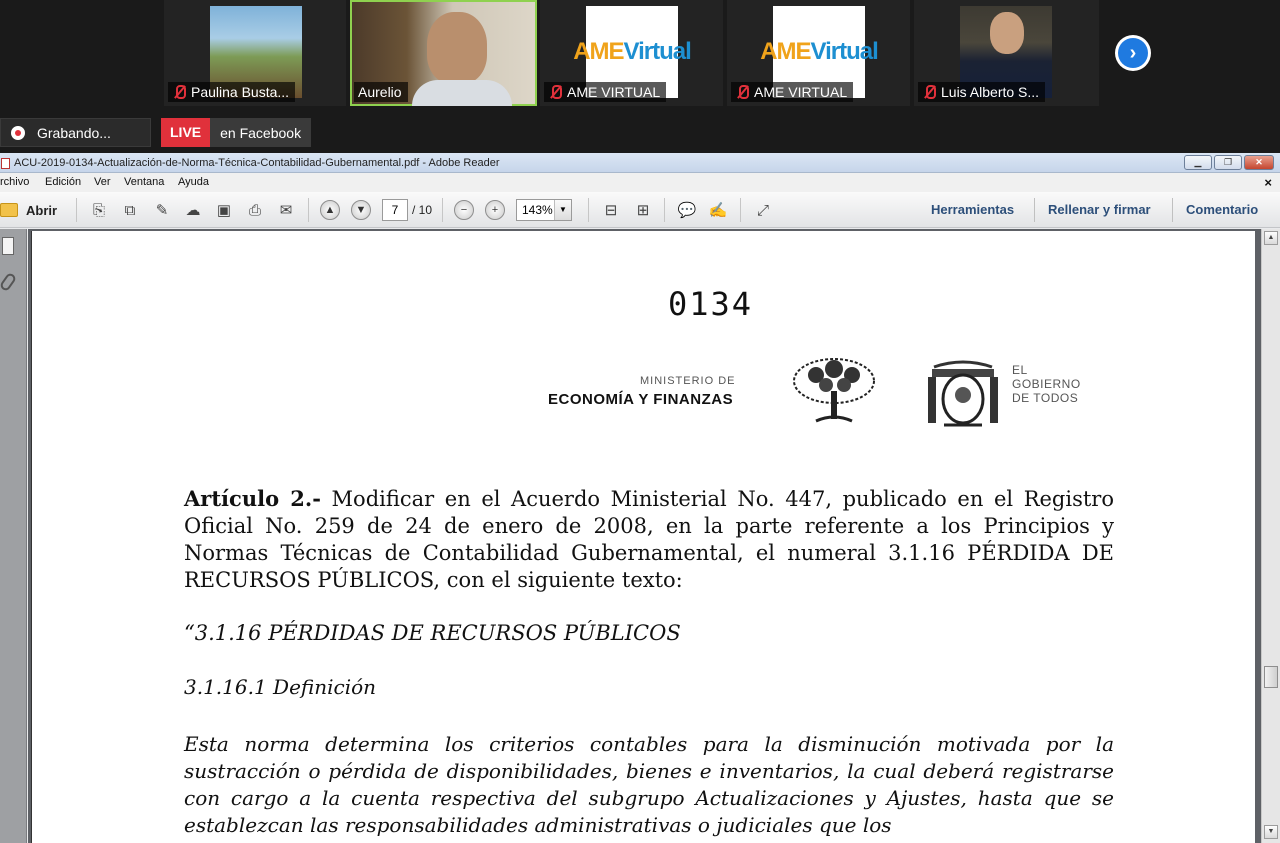 Image resolution: width=1280 pixels, height=843 pixels. What do you see at coordinates (711, 304) in the screenshot?
I see `document-number: 0134` at bounding box center [711, 304].